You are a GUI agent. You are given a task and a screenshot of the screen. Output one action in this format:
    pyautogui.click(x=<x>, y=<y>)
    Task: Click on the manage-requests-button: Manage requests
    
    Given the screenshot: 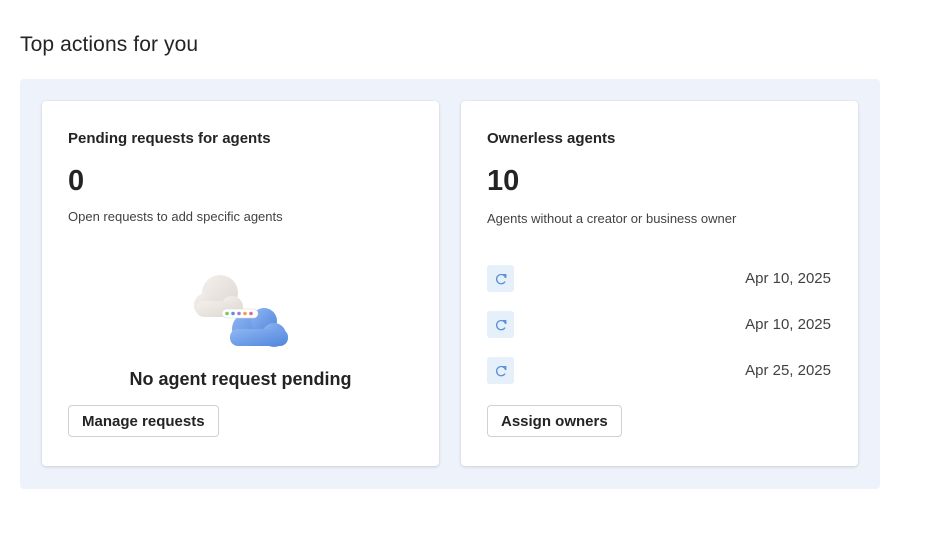 What is the action you would take?
    pyautogui.click(x=143, y=421)
    